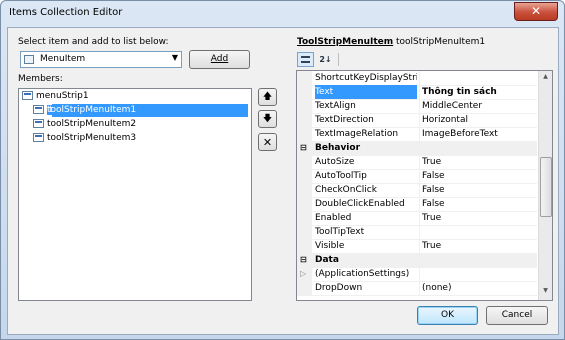 This screenshot has height=340, width=565. Describe the element at coordinates (441, 42) in the screenshot. I see `property-instance-name: toolStripMenuItem1` at that location.